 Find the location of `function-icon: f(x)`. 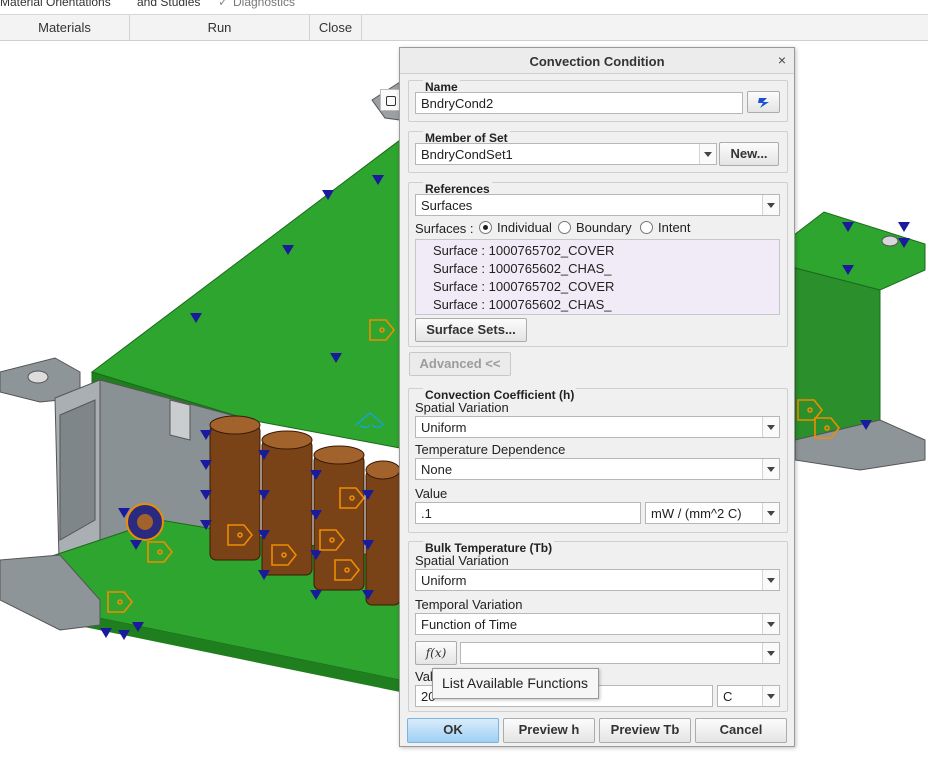

function-icon: f(x) is located at coordinates (436, 653).